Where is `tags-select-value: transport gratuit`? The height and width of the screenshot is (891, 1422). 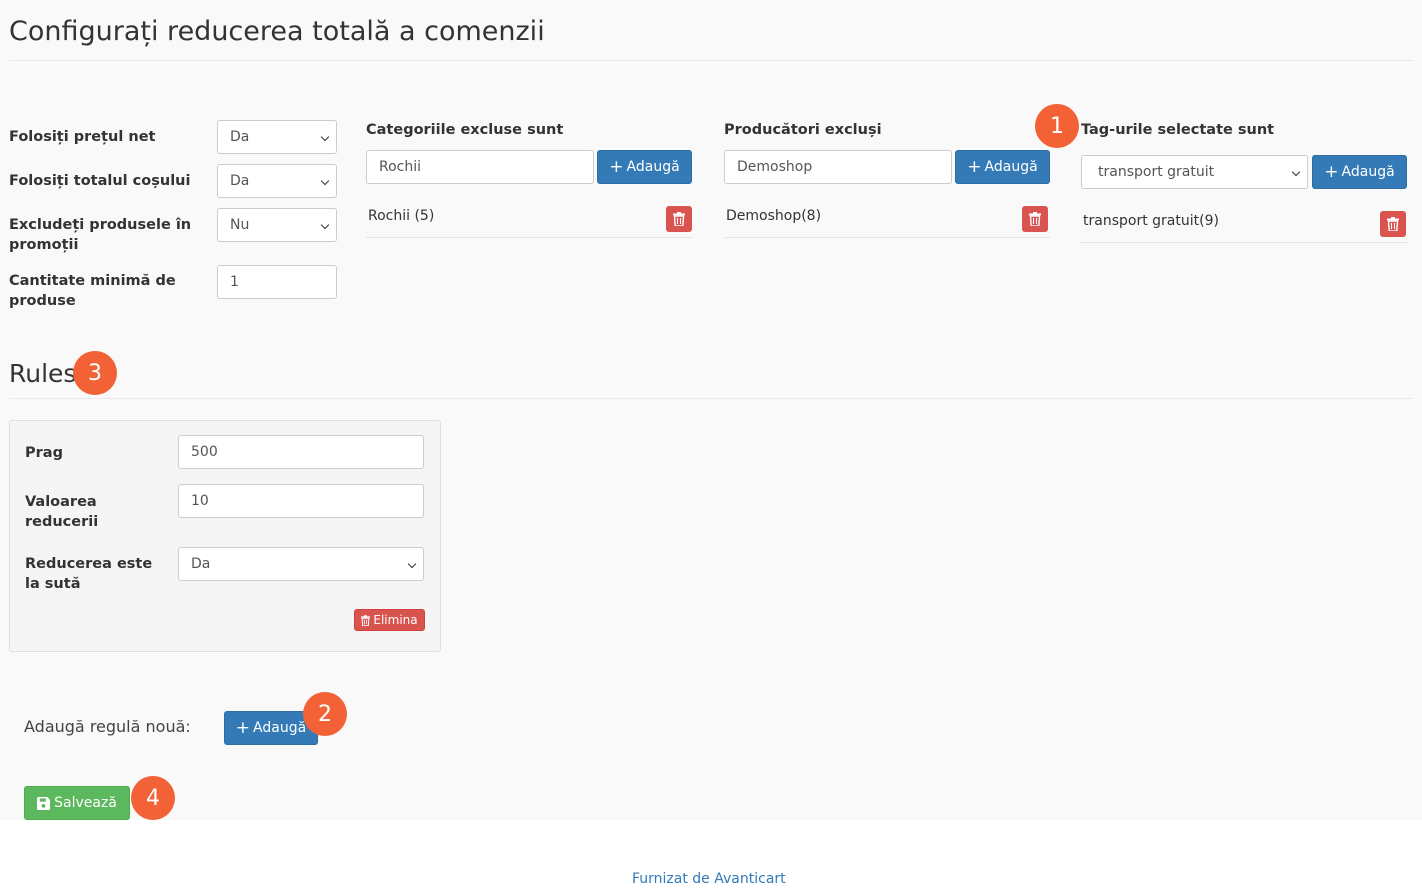 tags-select-value: transport gratuit is located at coordinates (1156, 172).